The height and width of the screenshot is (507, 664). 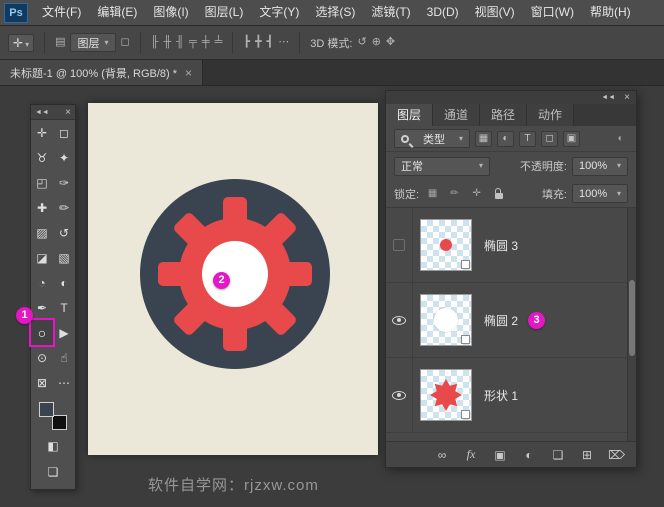 What do you see at coordinates (167, 42) in the screenshot?
I see `align-center-icon: ╫` at bounding box center [167, 42].